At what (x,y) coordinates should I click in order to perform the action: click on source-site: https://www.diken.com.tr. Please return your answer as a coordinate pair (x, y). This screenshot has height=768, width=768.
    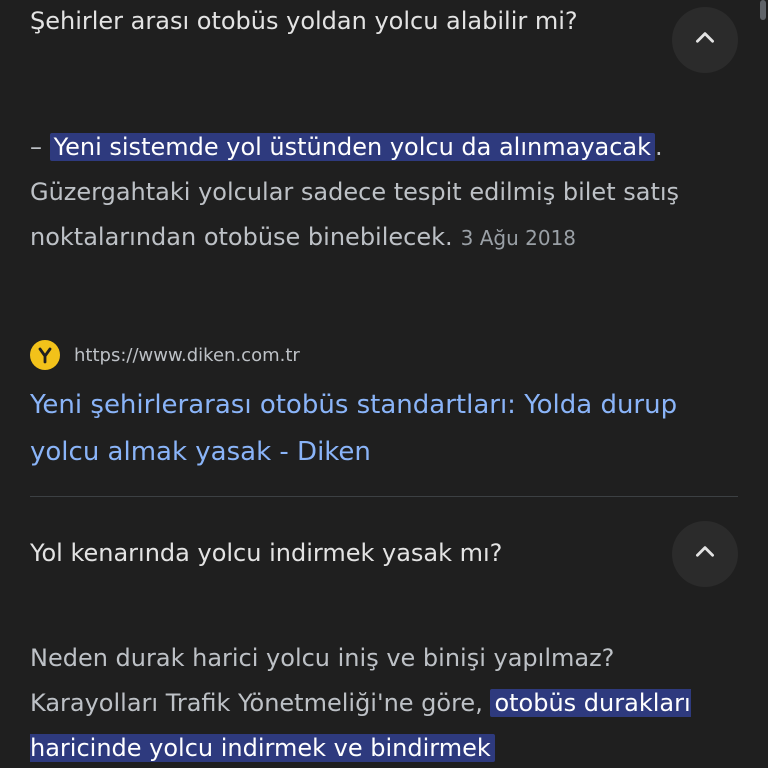
    Looking at the image, I should click on (165, 355).